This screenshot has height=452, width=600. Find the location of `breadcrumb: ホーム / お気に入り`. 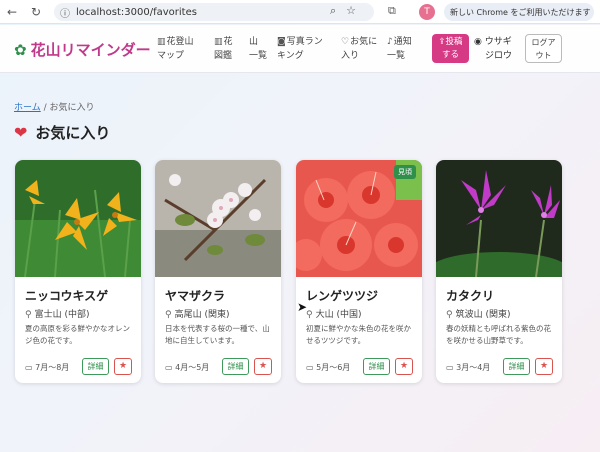

breadcrumb: ホーム / お気に入り is located at coordinates (54, 108).